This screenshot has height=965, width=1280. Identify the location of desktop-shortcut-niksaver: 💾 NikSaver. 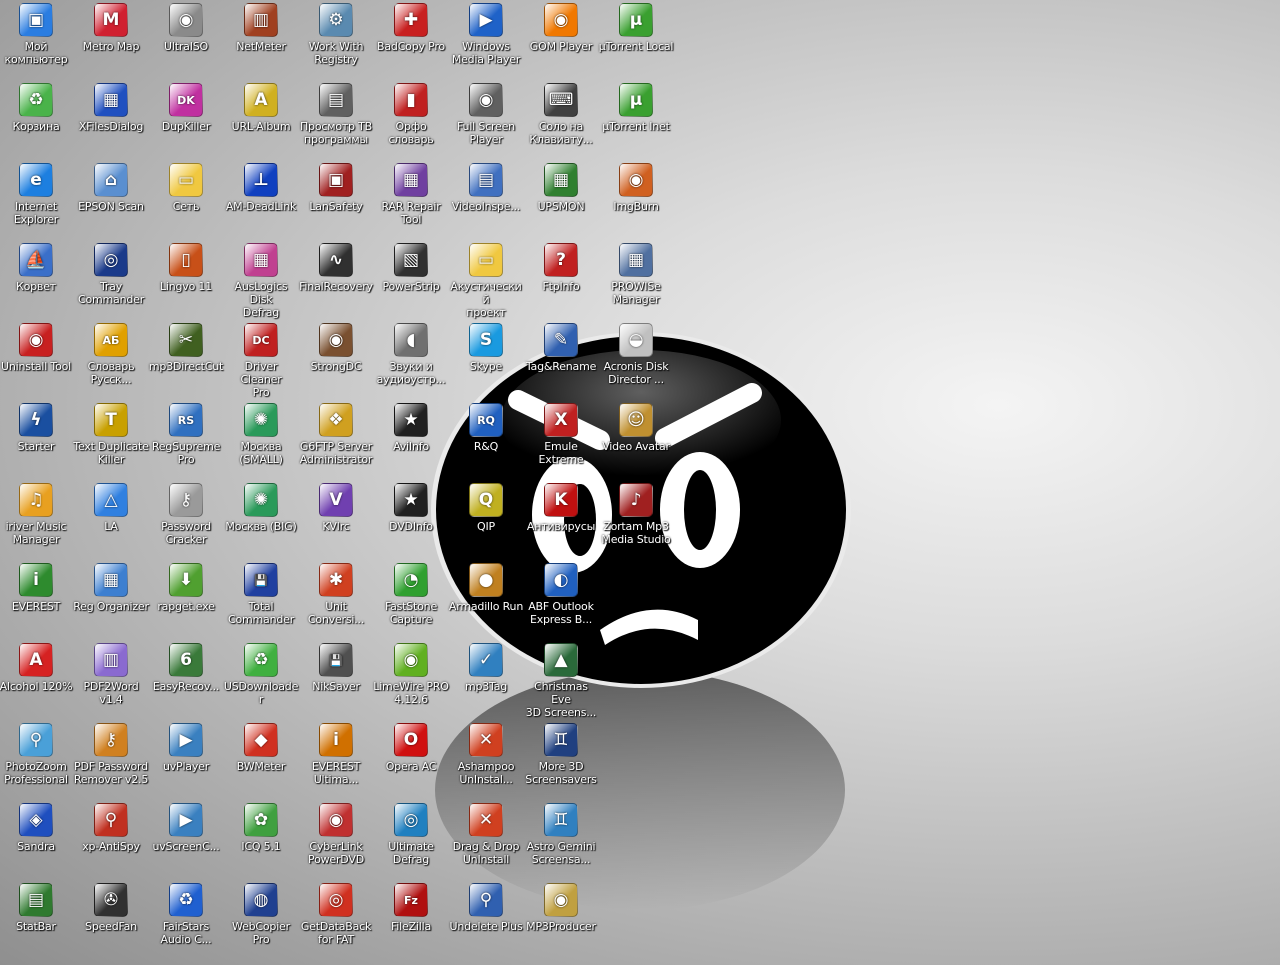
(336, 667).